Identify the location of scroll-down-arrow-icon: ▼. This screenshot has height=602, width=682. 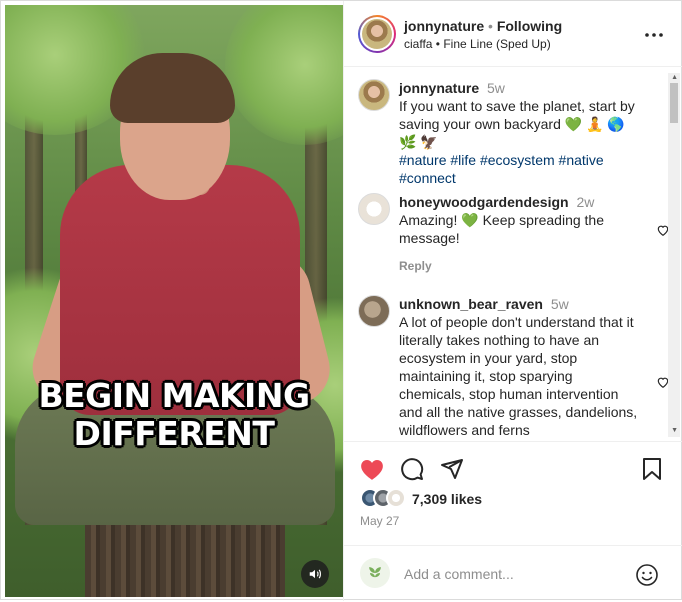
(674, 430).